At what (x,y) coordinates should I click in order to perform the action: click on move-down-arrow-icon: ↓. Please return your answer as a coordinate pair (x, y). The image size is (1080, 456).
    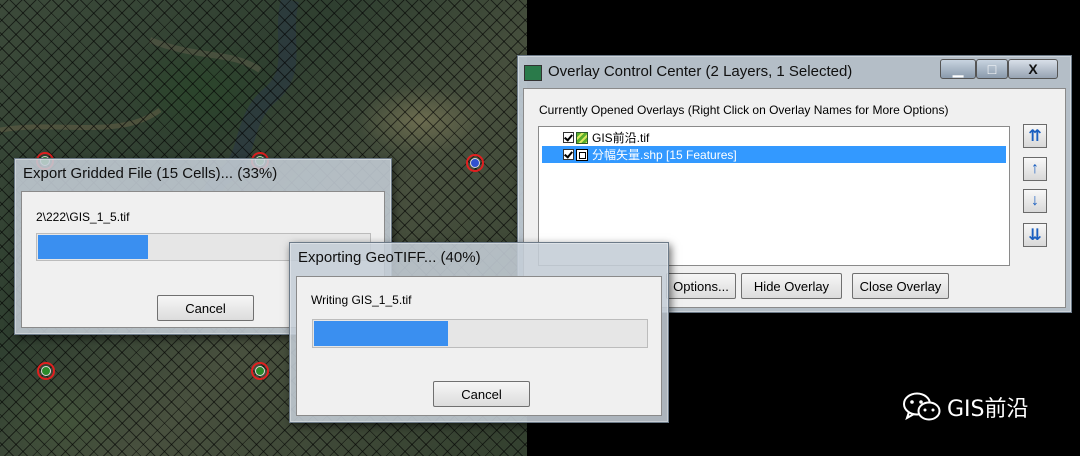
    Looking at the image, I should click on (1035, 201).